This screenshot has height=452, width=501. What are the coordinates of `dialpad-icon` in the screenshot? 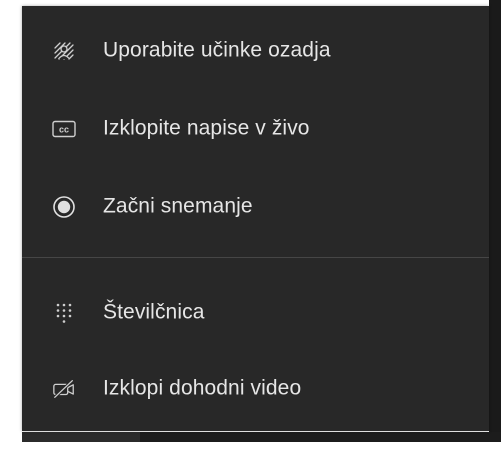 It's located at (64, 313).